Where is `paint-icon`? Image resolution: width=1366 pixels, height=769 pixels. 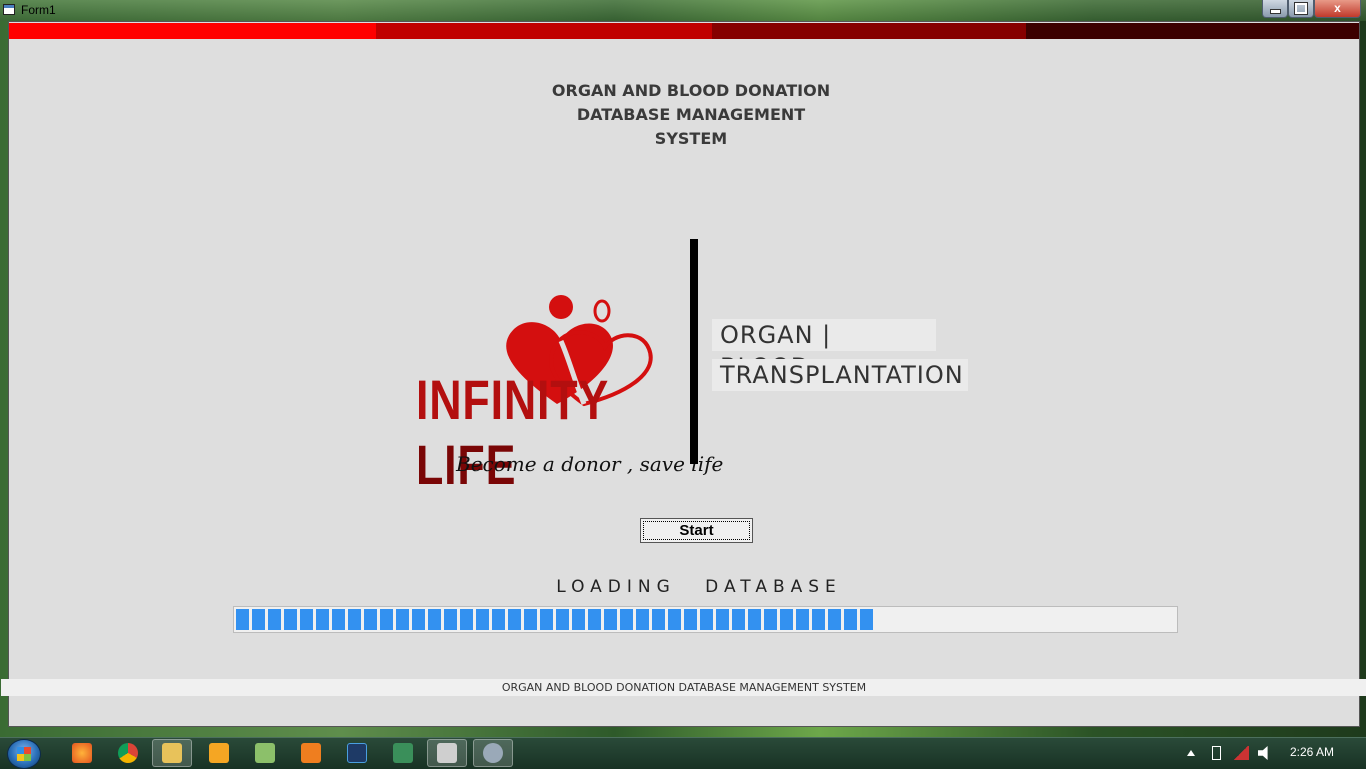 paint-icon is located at coordinates (493, 753).